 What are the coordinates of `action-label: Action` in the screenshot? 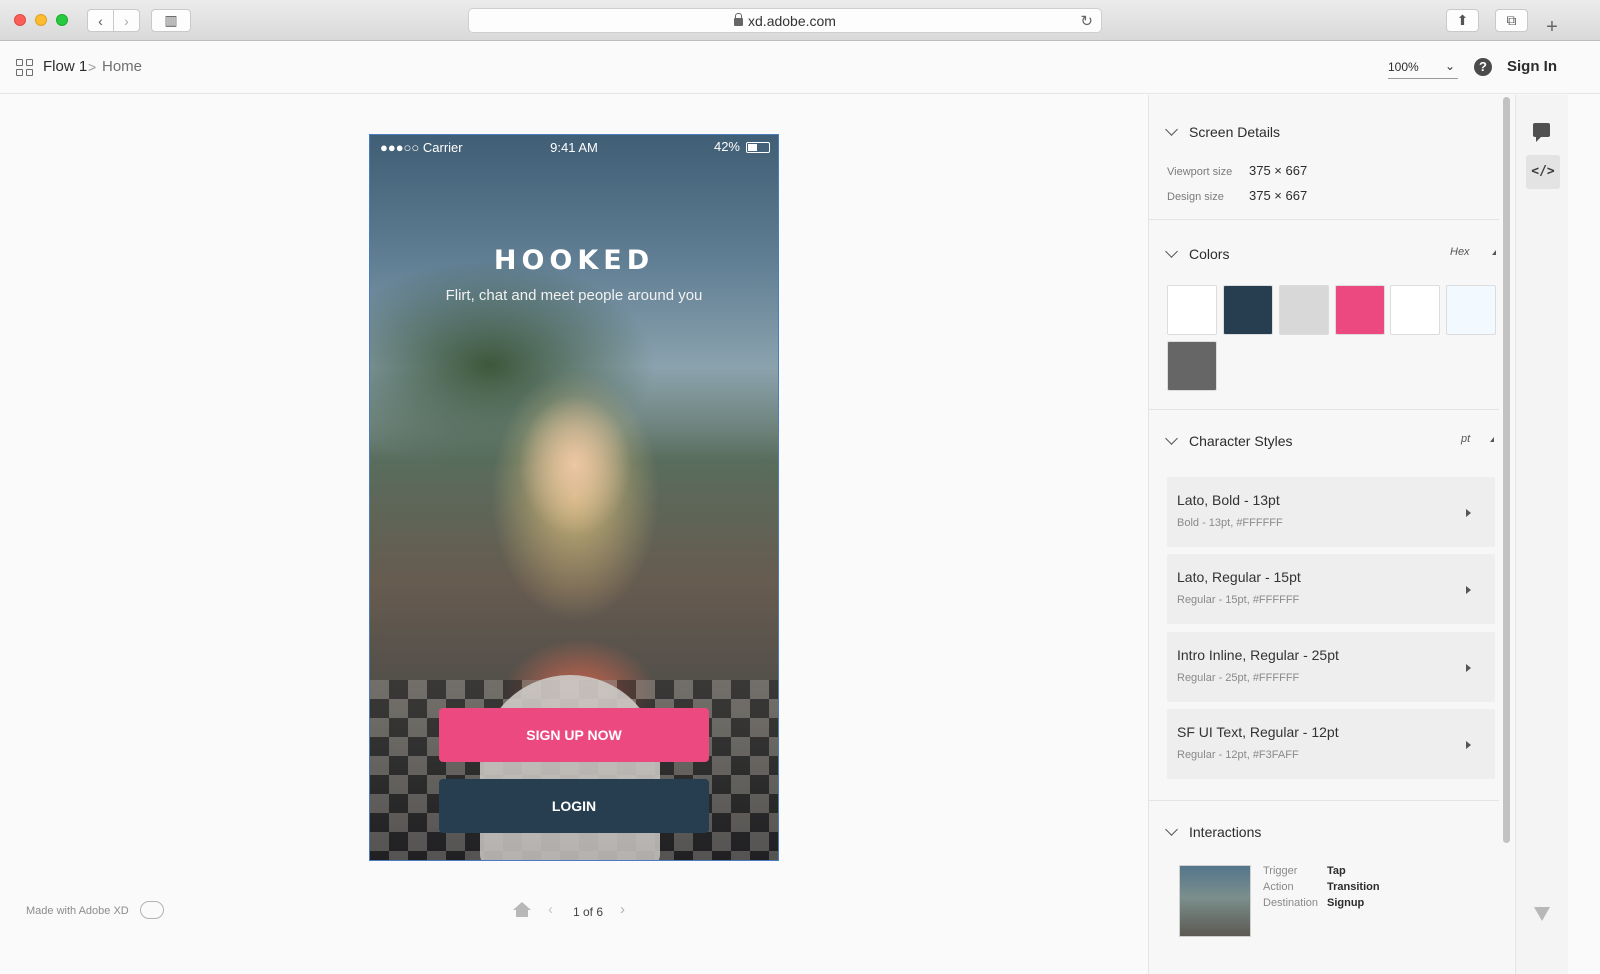 It's located at (1278, 887).